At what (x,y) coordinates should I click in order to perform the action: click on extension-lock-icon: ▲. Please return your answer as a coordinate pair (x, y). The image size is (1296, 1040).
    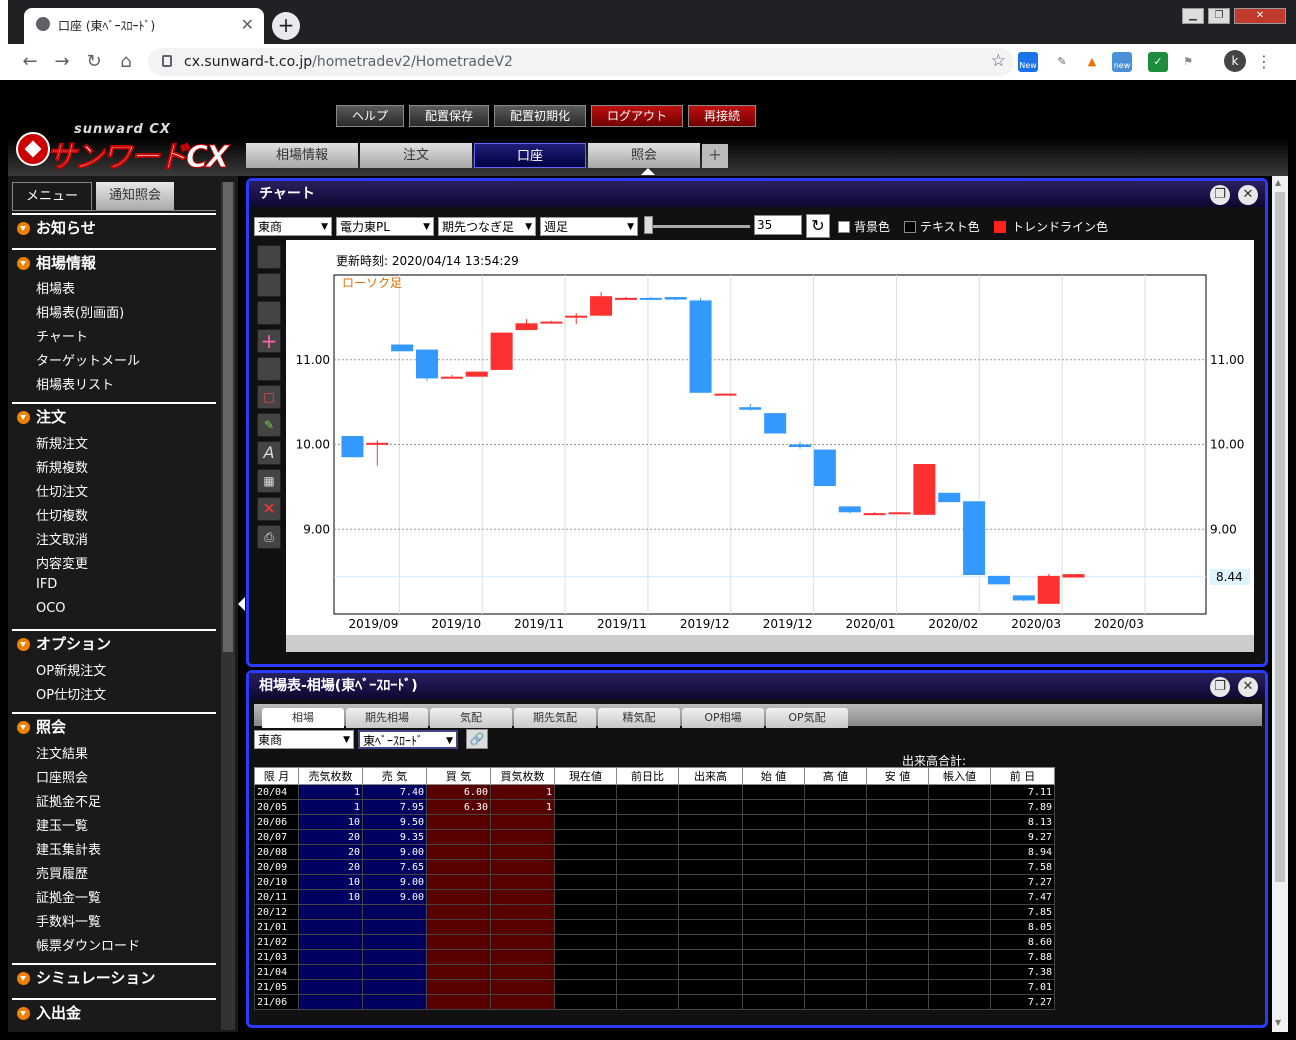
    Looking at the image, I should click on (1092, 62).